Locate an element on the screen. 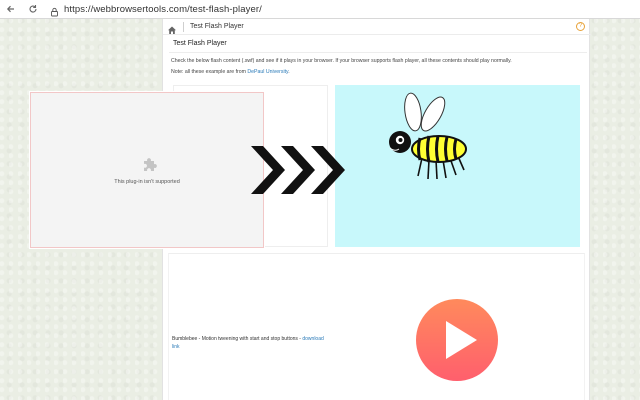 The height and width of the screenshot is (400, 640). note-suffix: . is located at coordinates (289, 72).